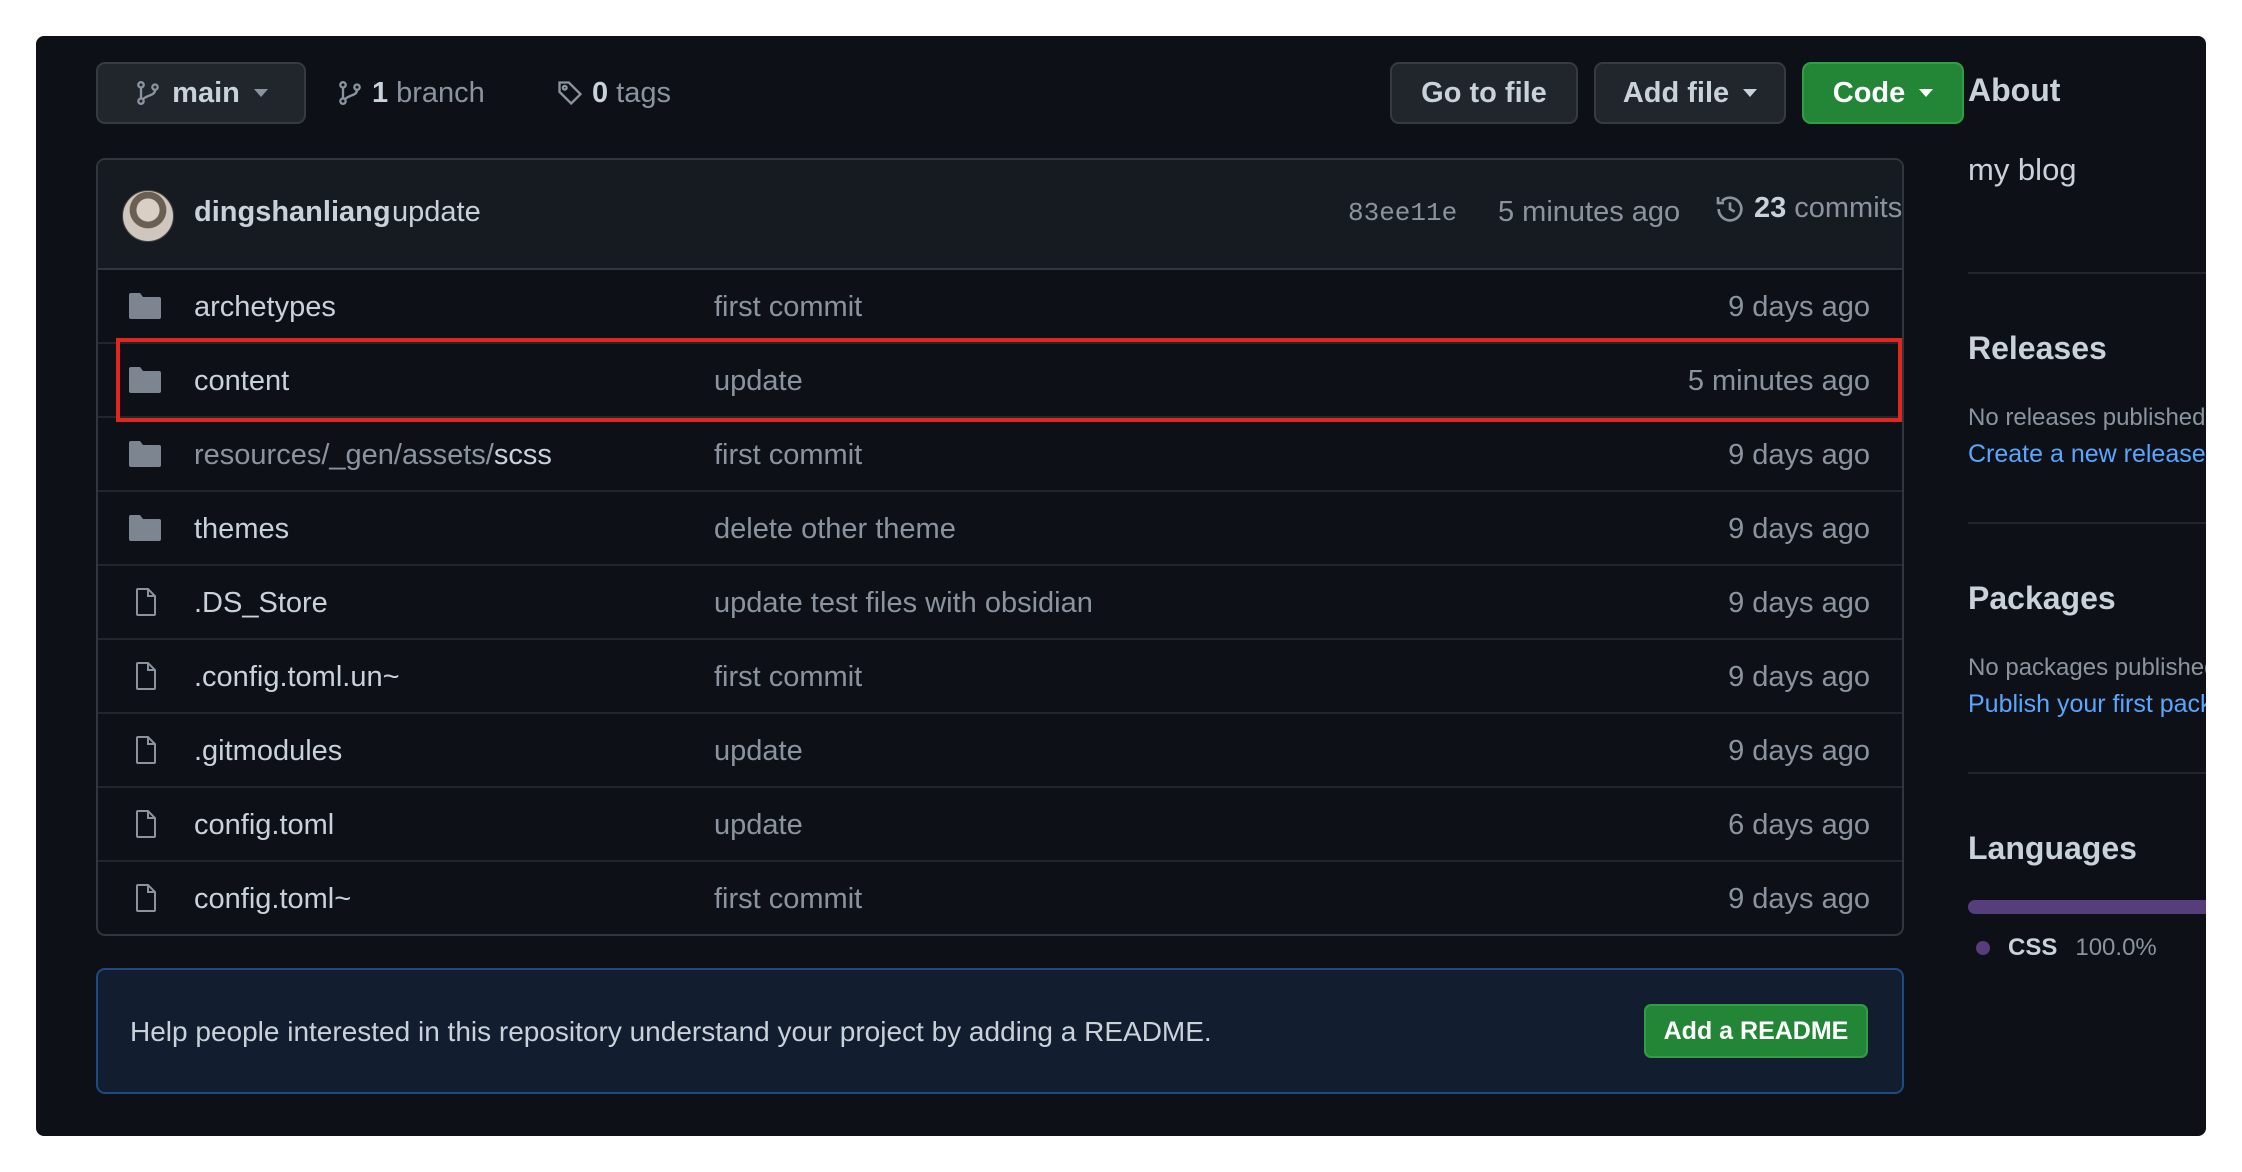 The height and width of the screenshot is (1172, 2242). What do you see at coordinates (1770, 208) in the screenshot?
I see `commit-count: 23` at bounding box center [1770, 208].